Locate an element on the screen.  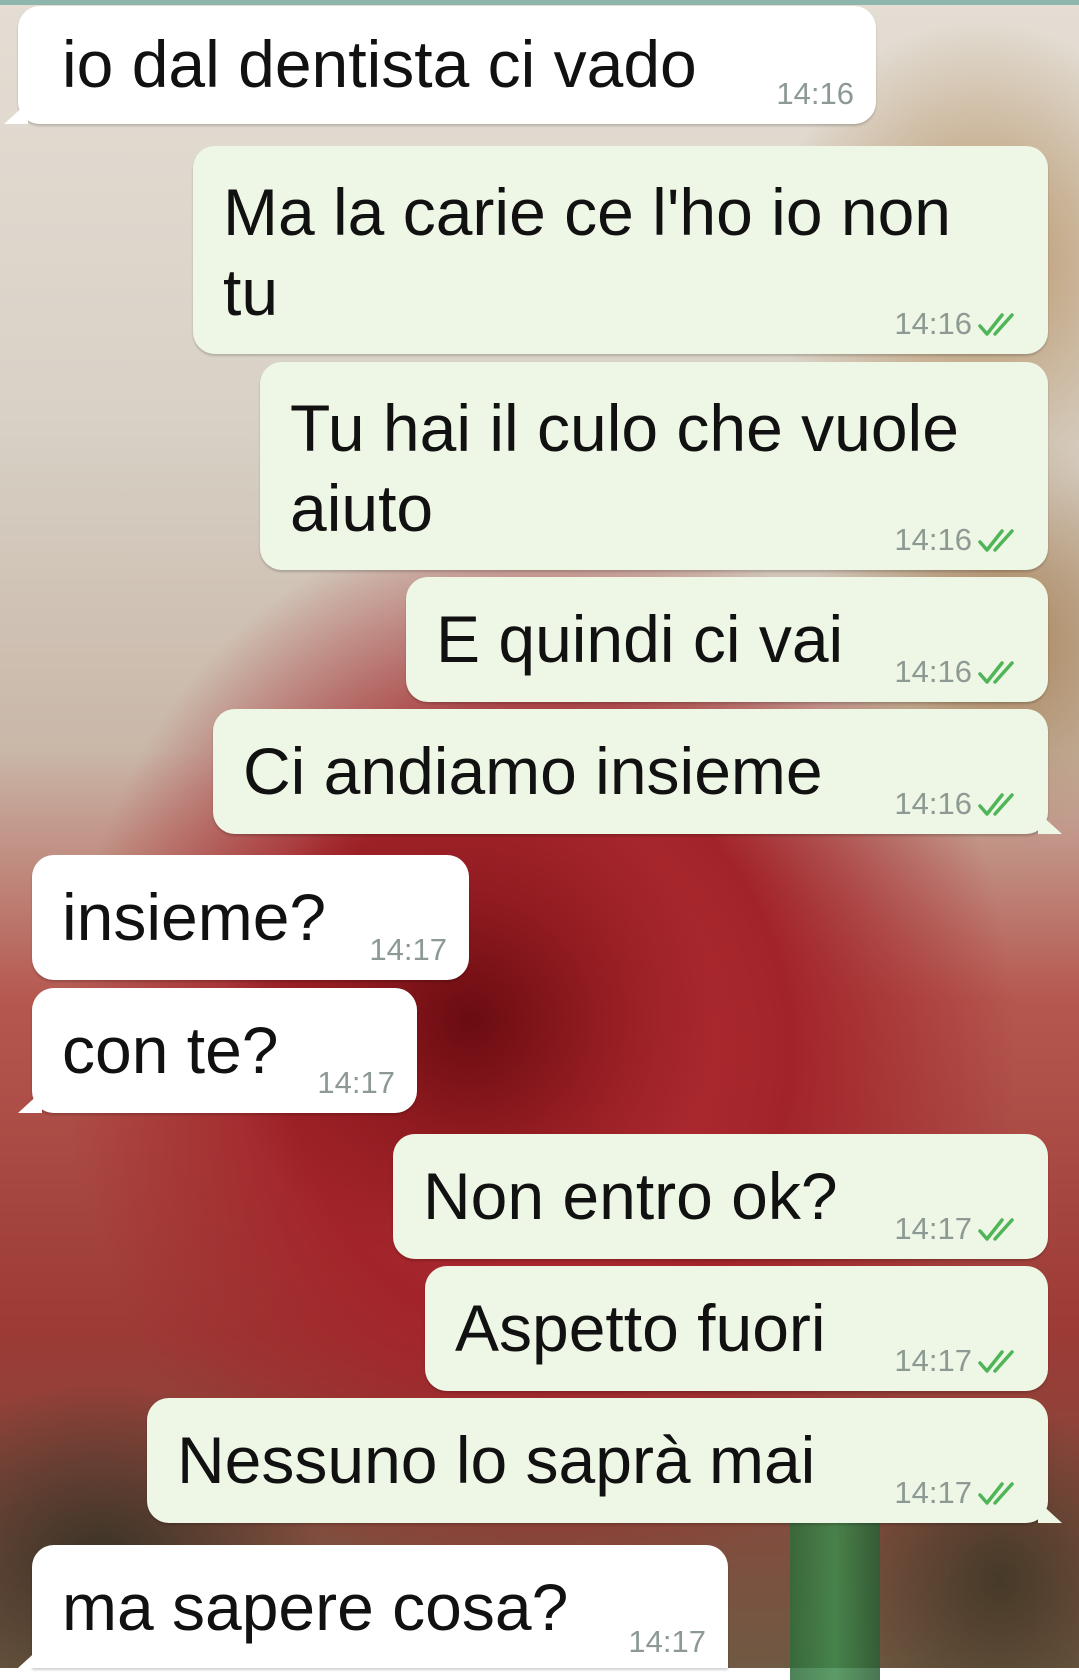
outgoing-message: Ma la carie ce l'ho io non tu 14:16 is located at coordinates (620, 250).